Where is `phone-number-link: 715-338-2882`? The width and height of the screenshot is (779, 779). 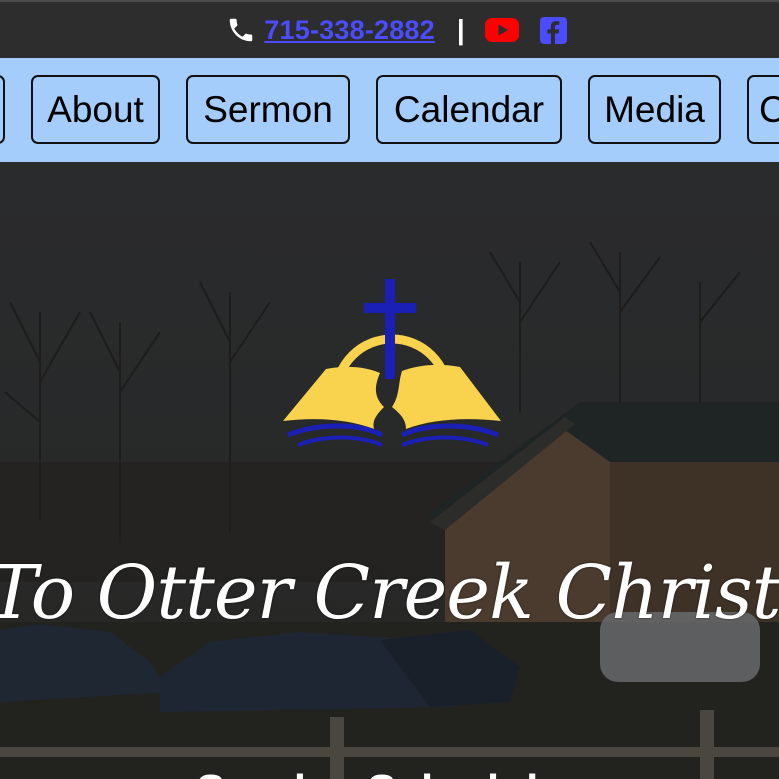 phone-number-link: 715-338-2882 is located at coordinates (349, 30).